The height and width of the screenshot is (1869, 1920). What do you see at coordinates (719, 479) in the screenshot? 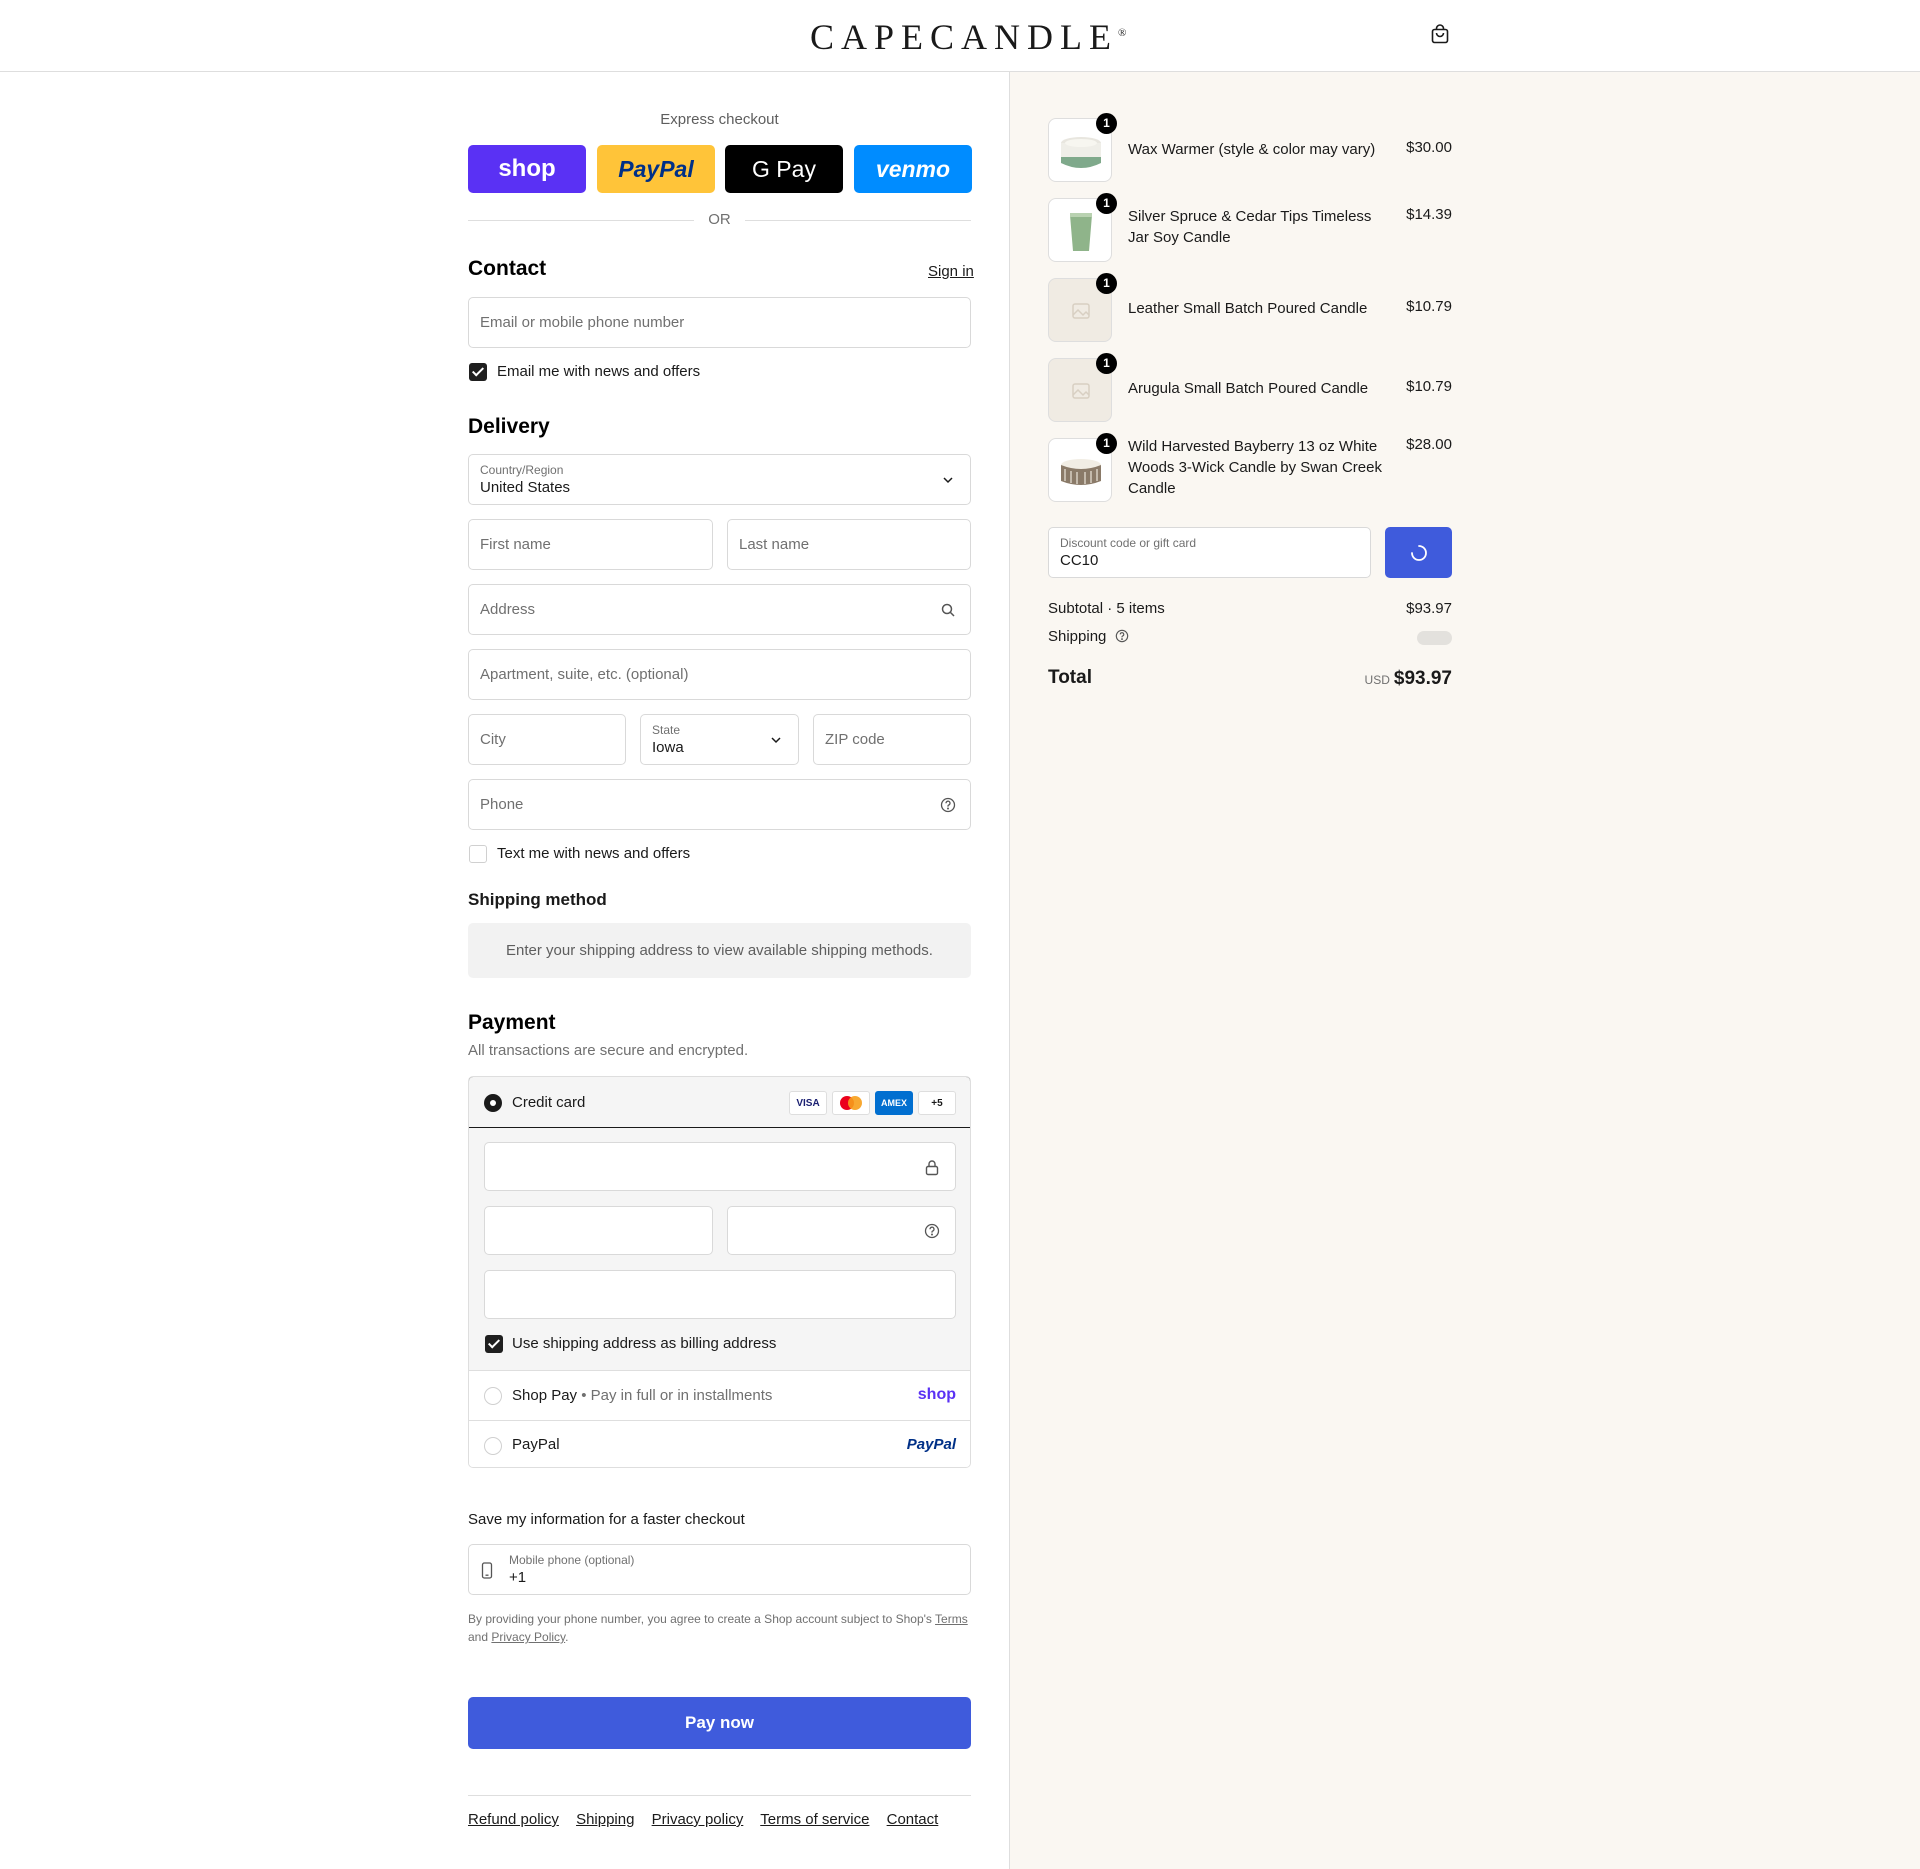
I see `country-select: Country/Region United States` at bounding box center [719, 479].